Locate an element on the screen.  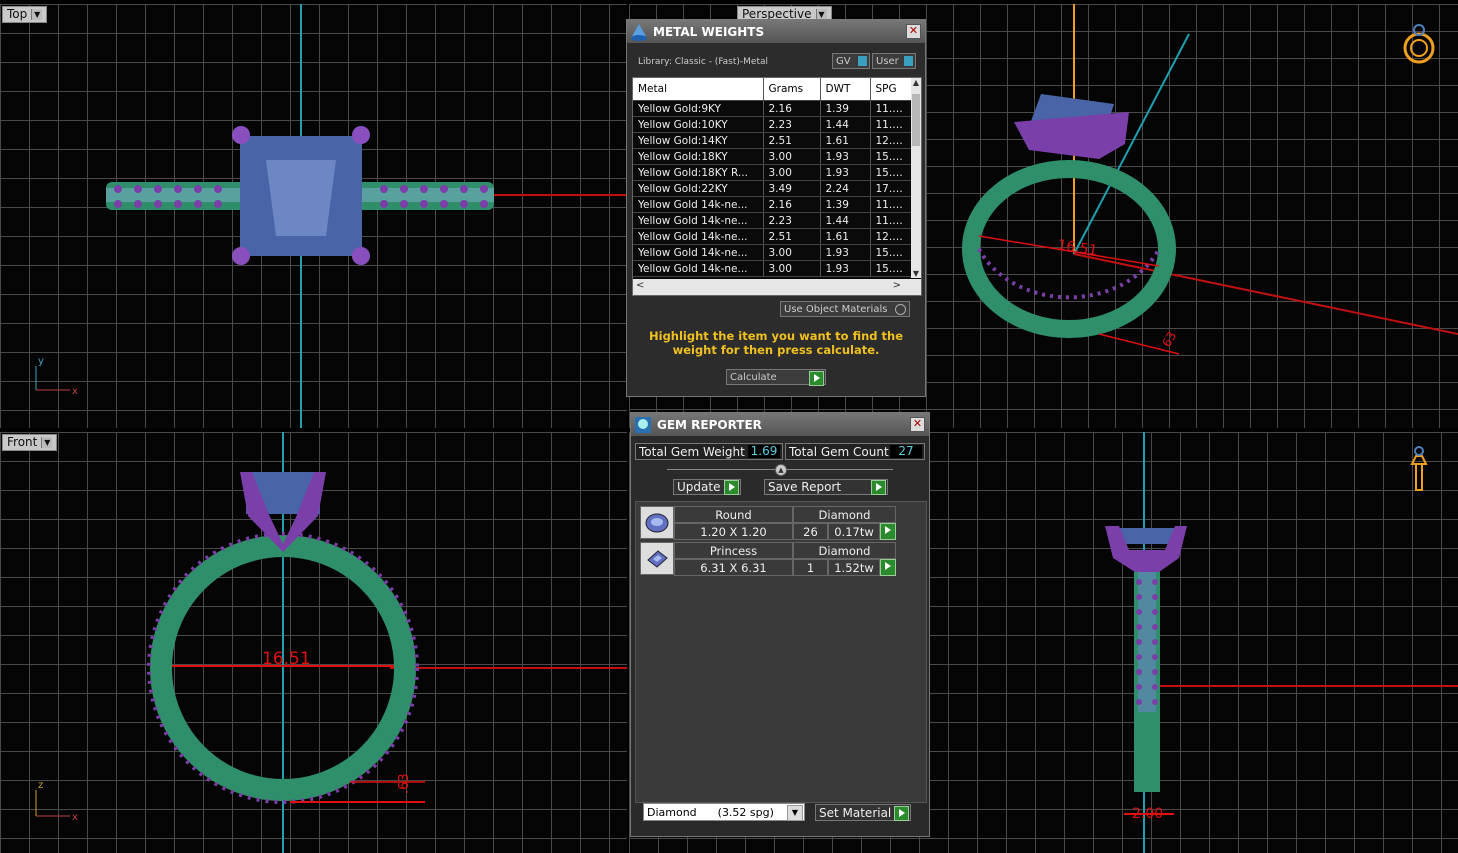
vertical-scrollbar: ▲ ▼ is located at coordinates (916, 178).